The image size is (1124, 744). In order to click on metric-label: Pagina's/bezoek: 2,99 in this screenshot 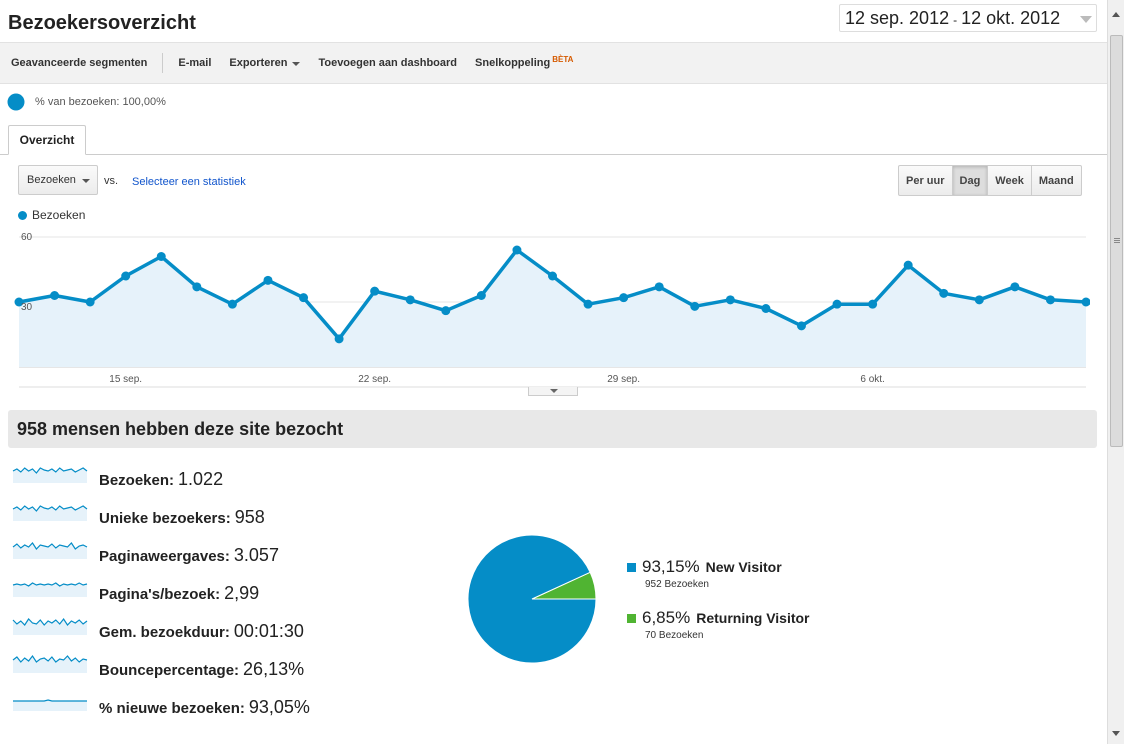, I will do `click(179, 593)`.